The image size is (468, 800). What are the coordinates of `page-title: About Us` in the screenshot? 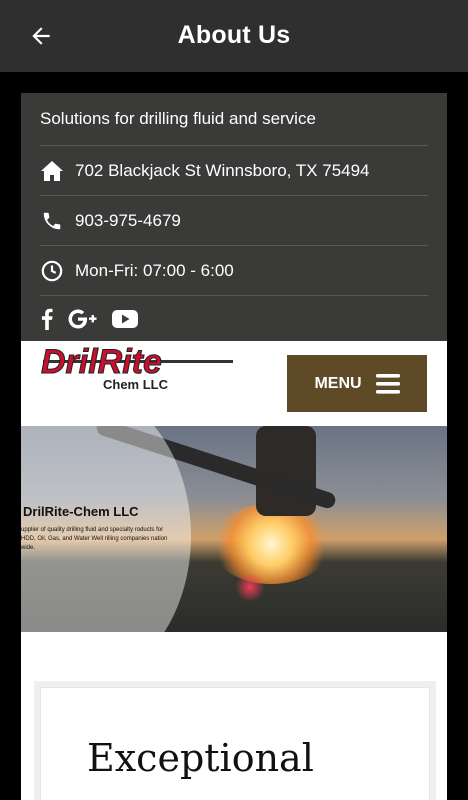 It's located at (234, 35).